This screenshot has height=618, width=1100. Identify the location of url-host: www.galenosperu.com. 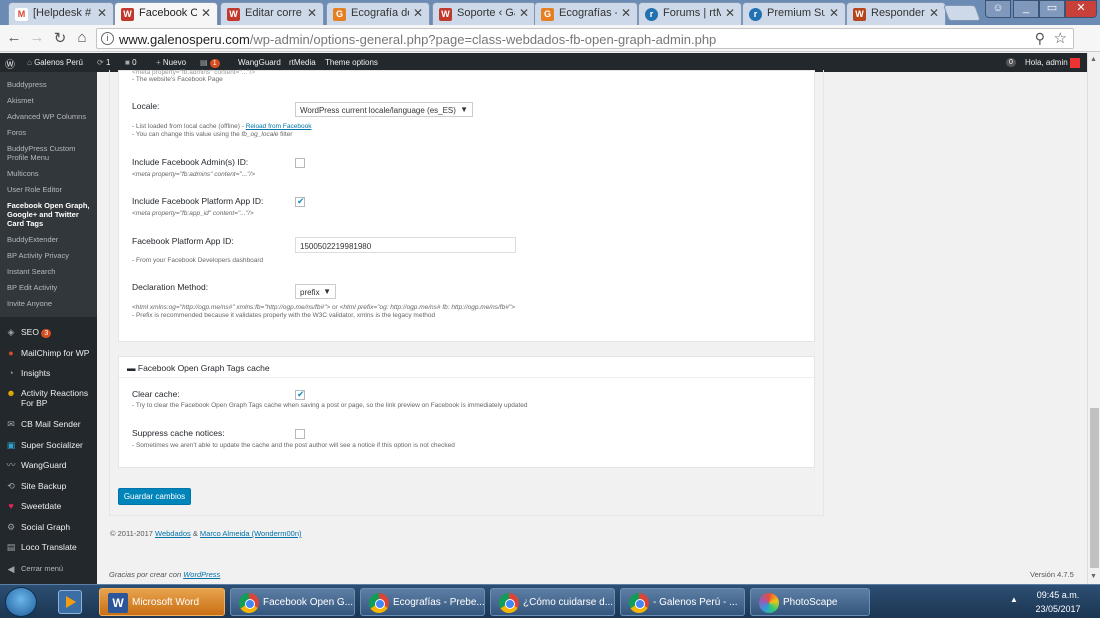
(184, 39).